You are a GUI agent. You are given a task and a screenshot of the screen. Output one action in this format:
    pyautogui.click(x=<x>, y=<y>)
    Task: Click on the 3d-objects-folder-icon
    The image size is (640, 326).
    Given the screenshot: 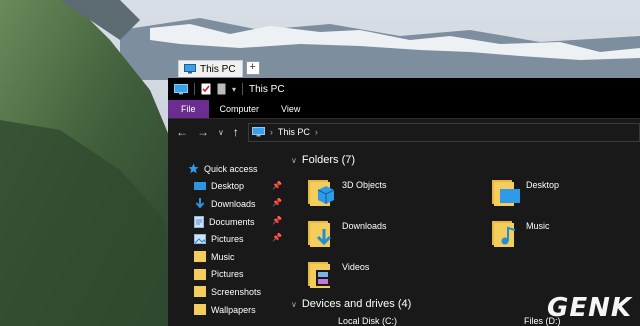 What is the action you would take?
    pyautogui.click(x=321, y=193)
    